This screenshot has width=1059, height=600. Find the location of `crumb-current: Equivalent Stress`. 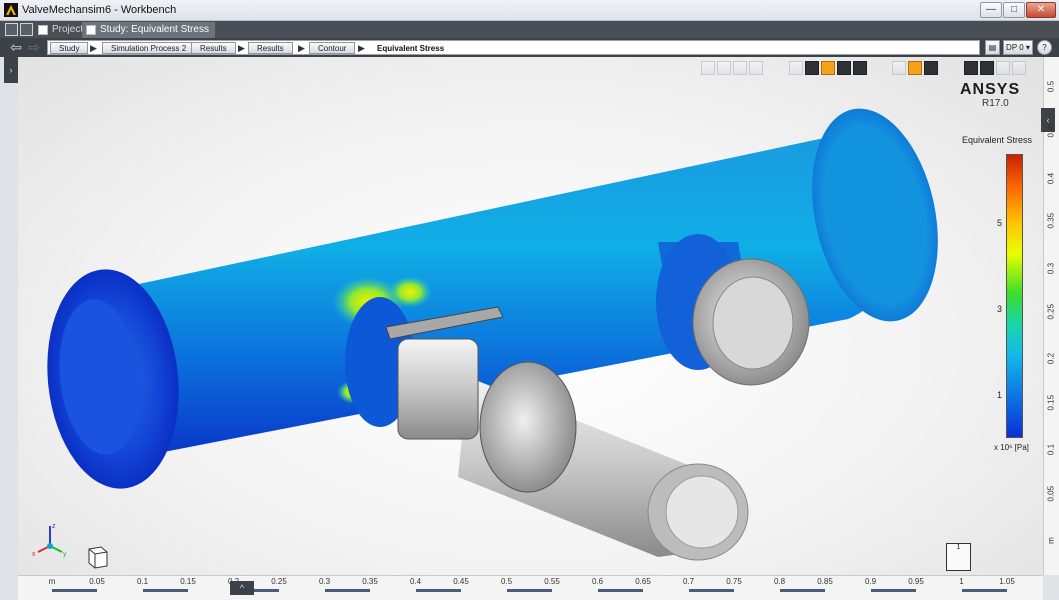

crumb-current: Equivalent Stress is located at coordinates (411, 48).